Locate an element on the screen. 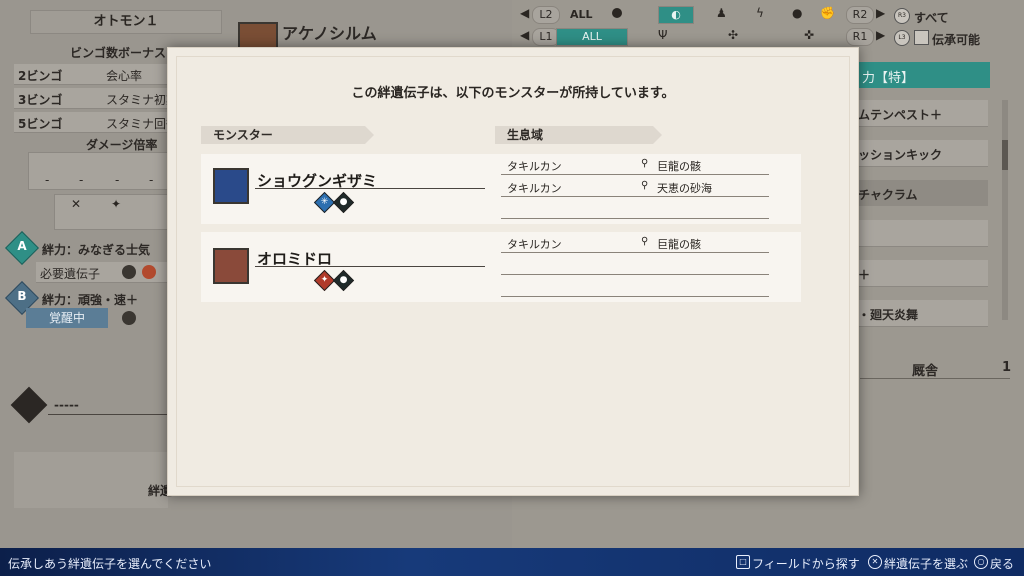 The image size is (1024, 576). right-skill-row-label: ムテンペスト＋ is located at coordinates (900, 115).